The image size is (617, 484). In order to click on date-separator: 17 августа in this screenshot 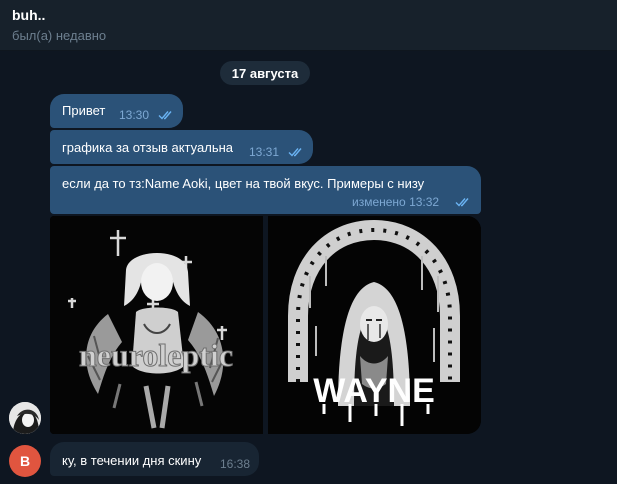, I will do `click(265, 73)`.